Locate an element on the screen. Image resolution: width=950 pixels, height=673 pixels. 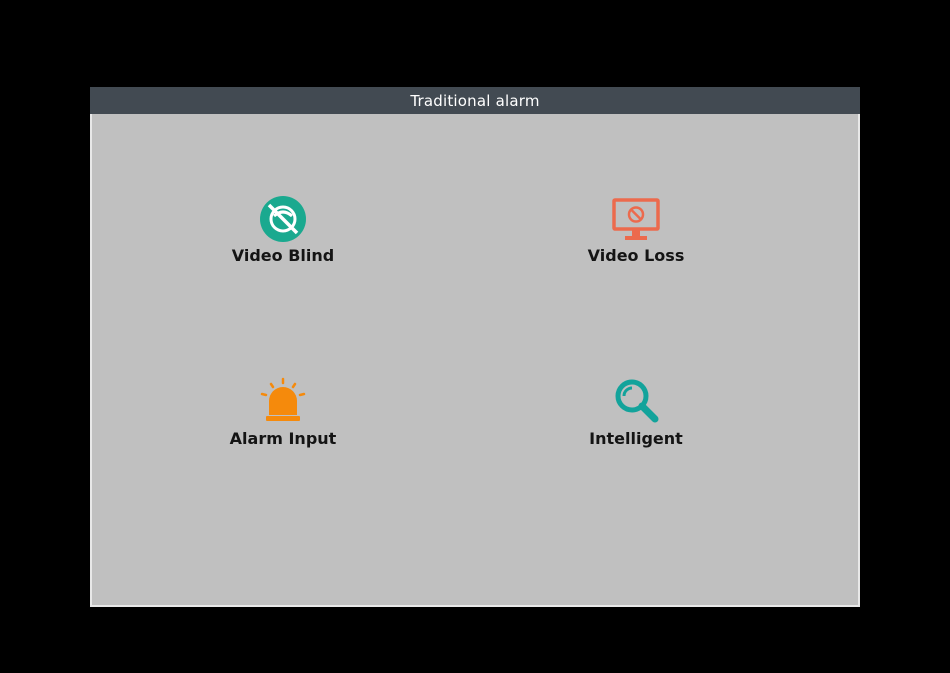
dialog-title: Traditional alarm is located at coordinates (475, 100).